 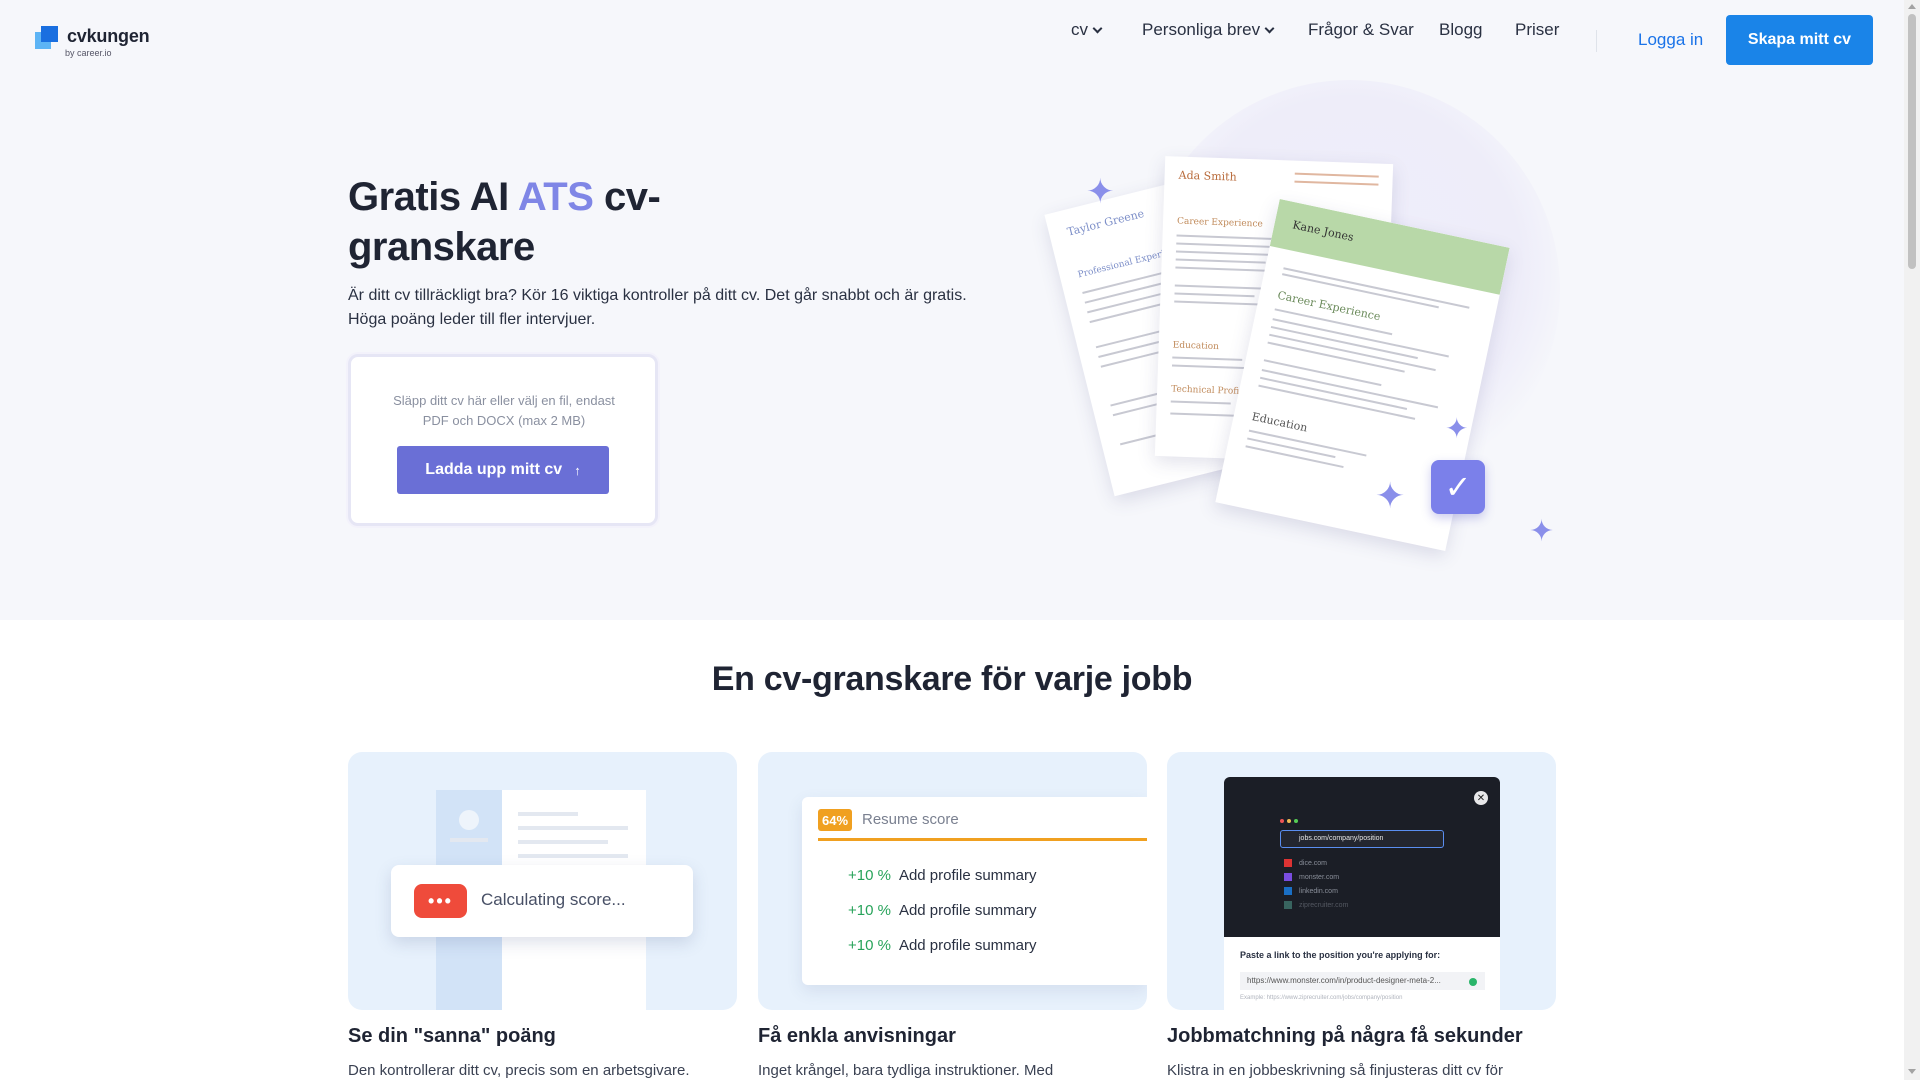 I want to click on nav-divider, so click(x=1596, y=41).